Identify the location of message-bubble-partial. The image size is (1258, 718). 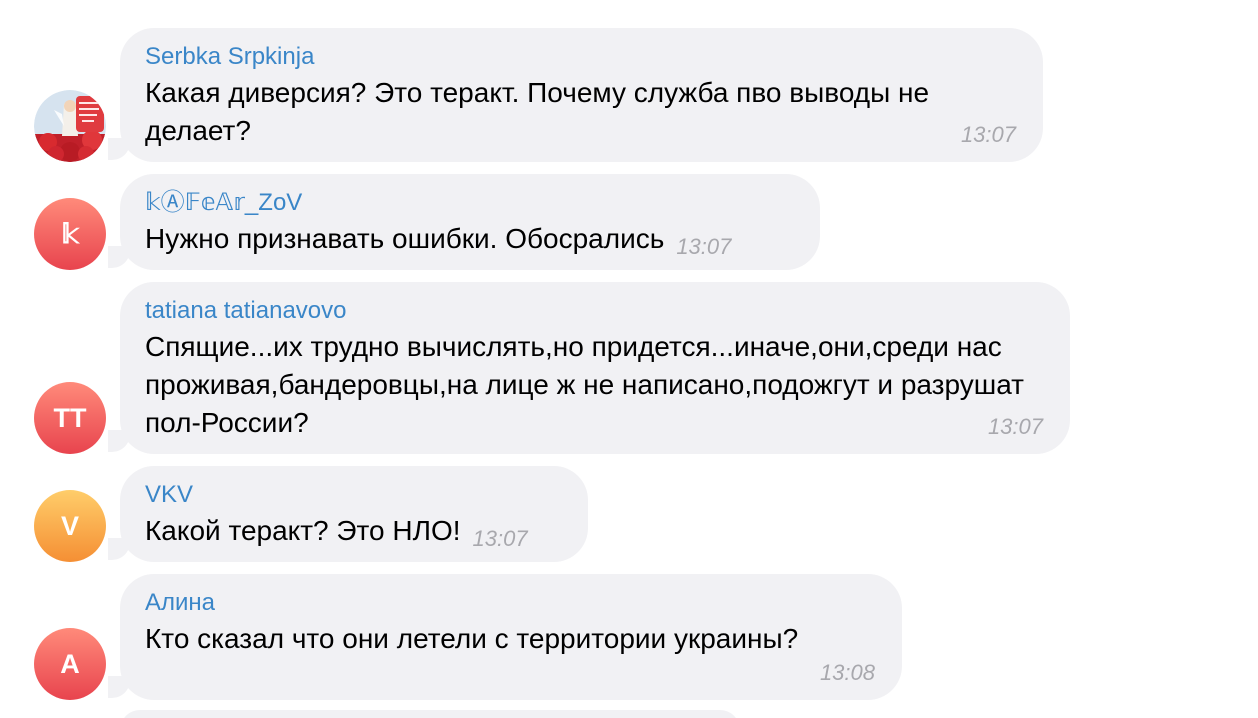
(430, 714).